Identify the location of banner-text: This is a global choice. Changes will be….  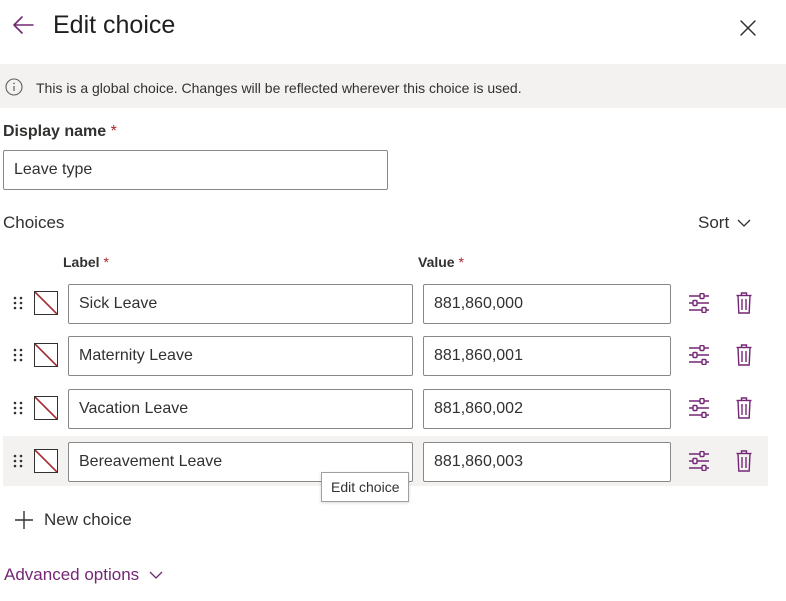
(279, 88).